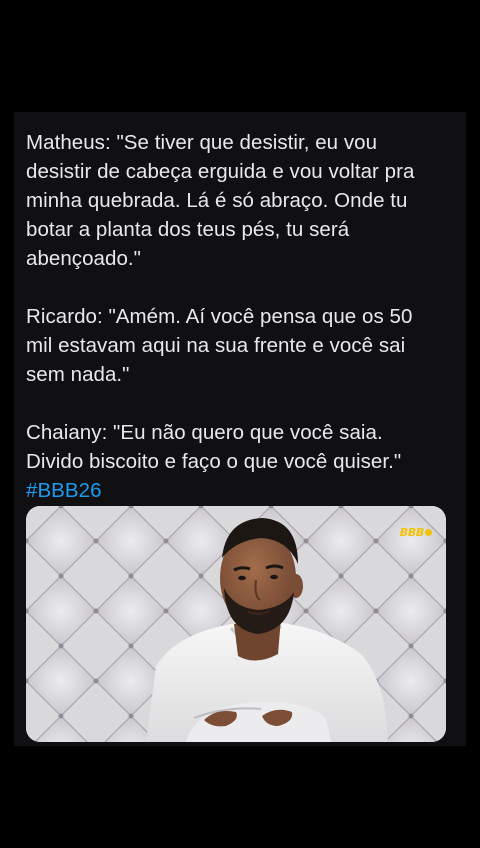  What do you see at coordinates (217, 200) in the screenshot?
I see `quote-matheus-line: minha quebrada. Lá é só abraço. Onde tu` at bounding box center [217, 200].